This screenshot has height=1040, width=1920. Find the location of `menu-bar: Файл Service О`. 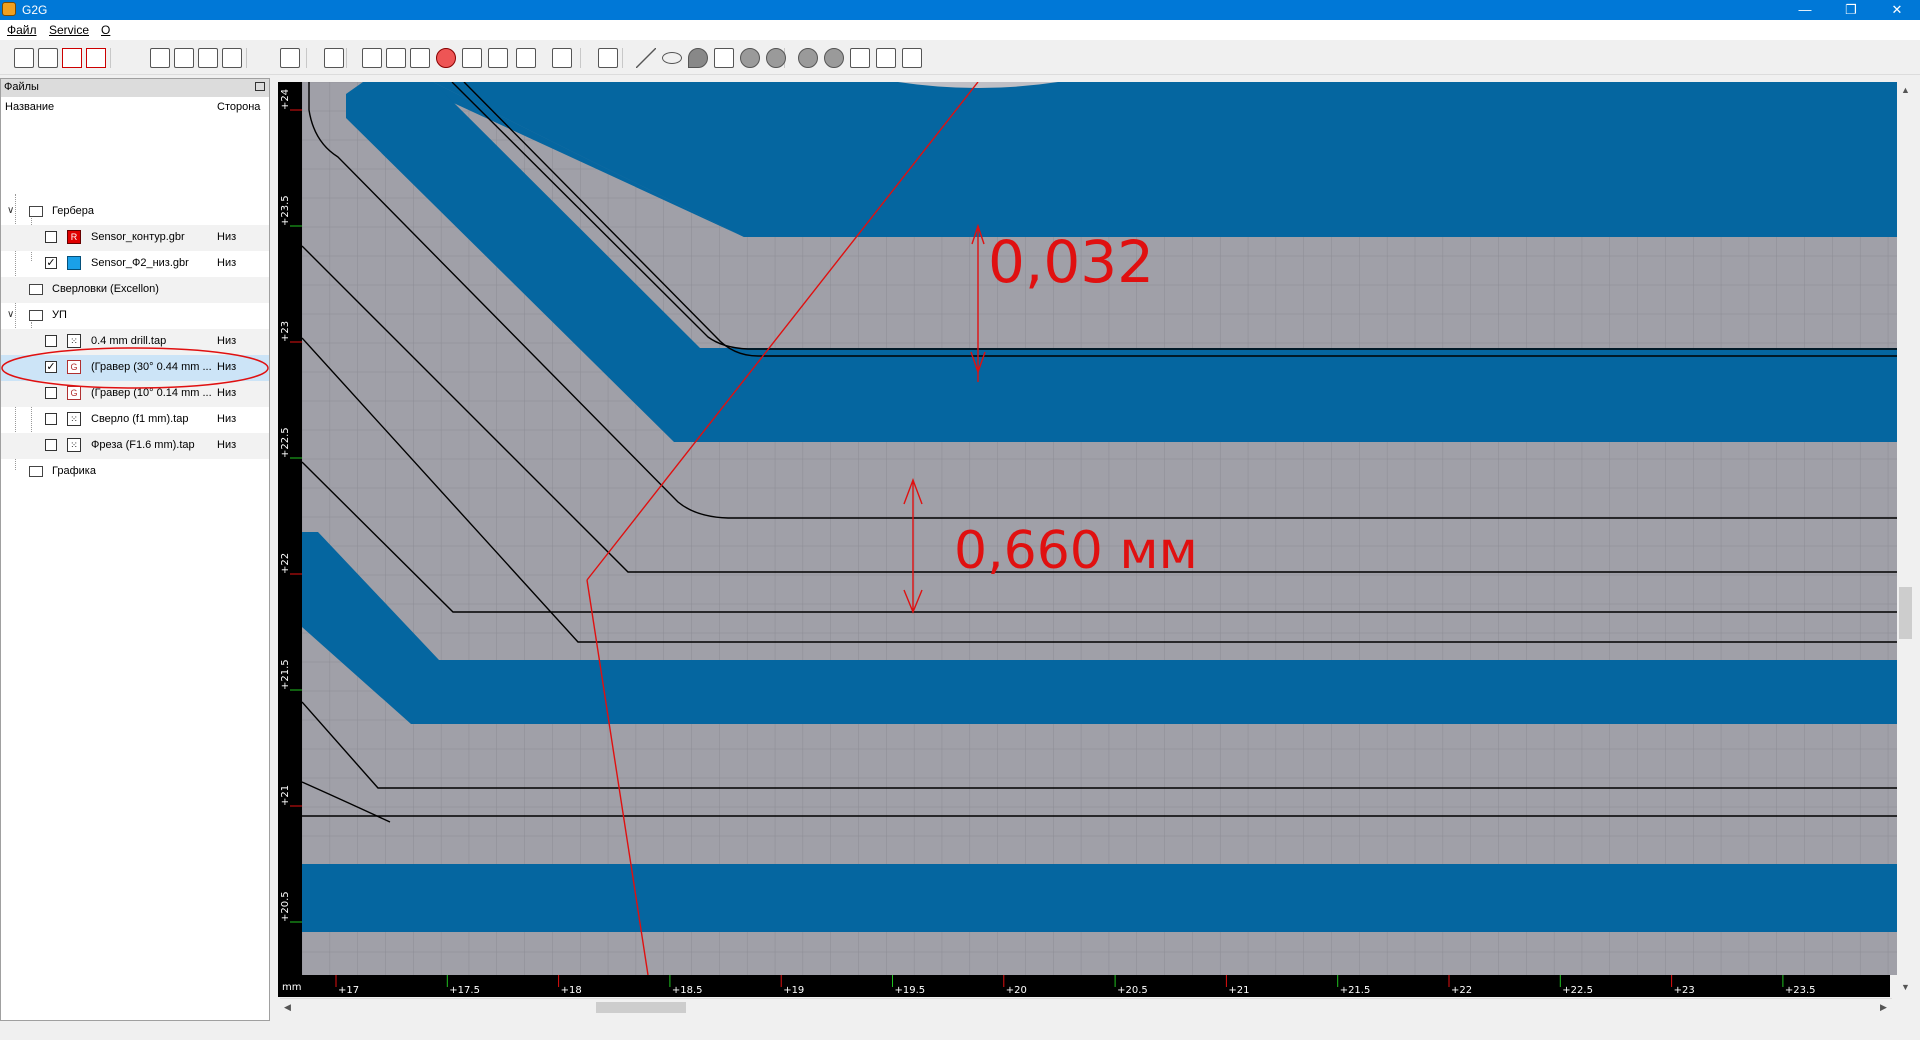

menu-bar: Файл Service О is located at coordinates (960, 30).